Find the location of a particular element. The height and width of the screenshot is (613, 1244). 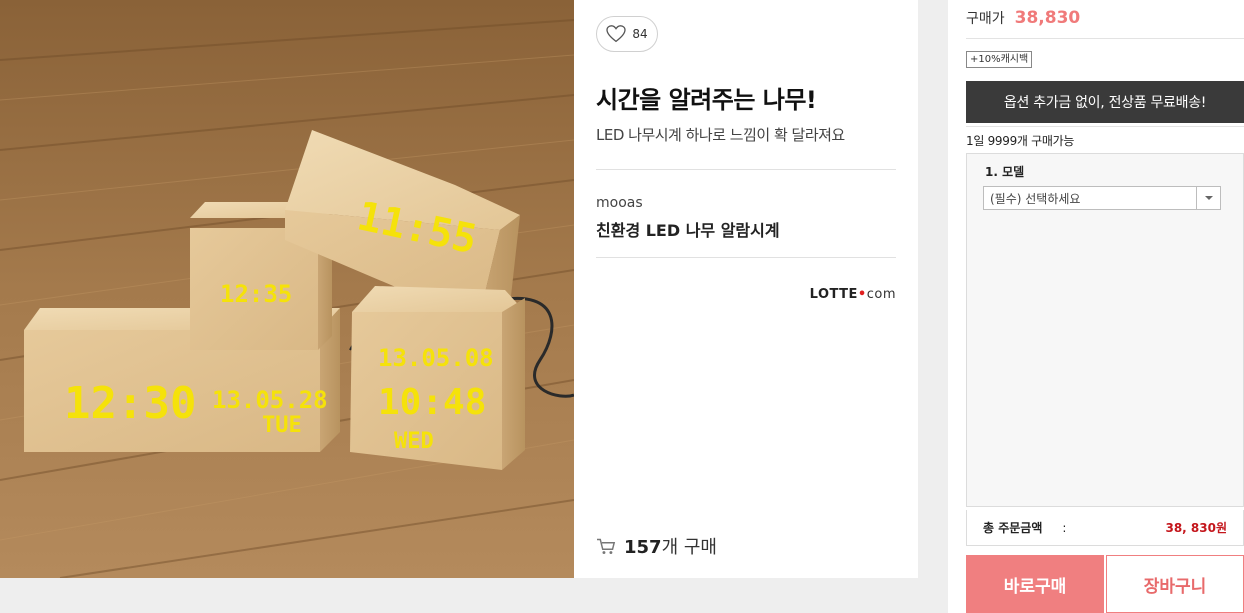

bottom-strip is located at coordinates (474, 595).